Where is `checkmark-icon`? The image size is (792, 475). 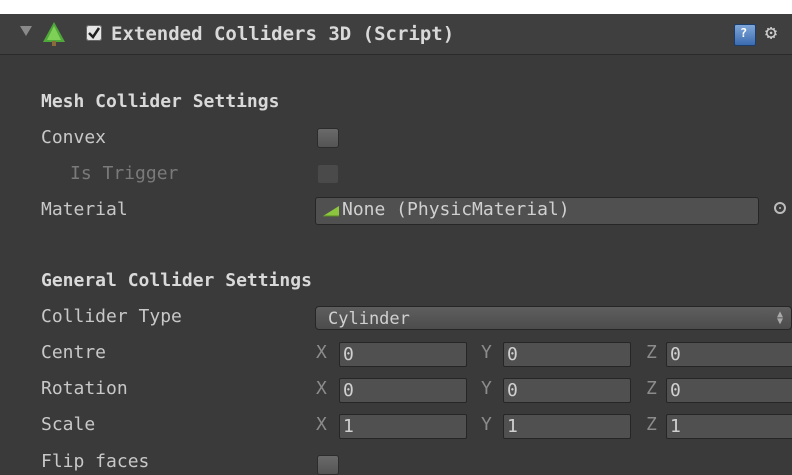 checkmark-icon is located at coordinates (94, 33).